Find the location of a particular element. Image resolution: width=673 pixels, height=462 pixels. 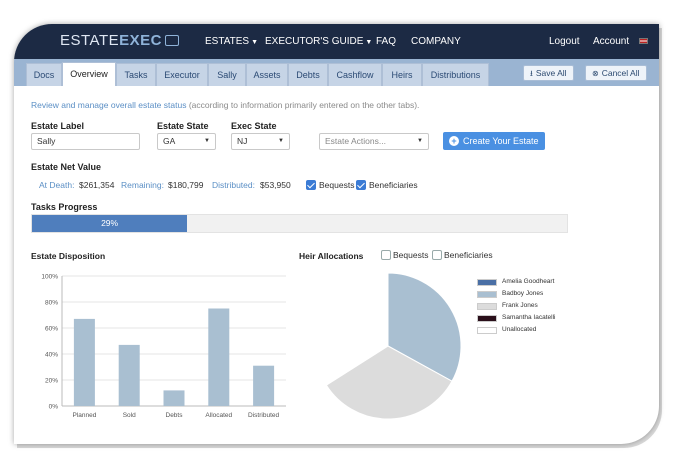

x-tick-label: Planned is located at coordinates (84, 415).